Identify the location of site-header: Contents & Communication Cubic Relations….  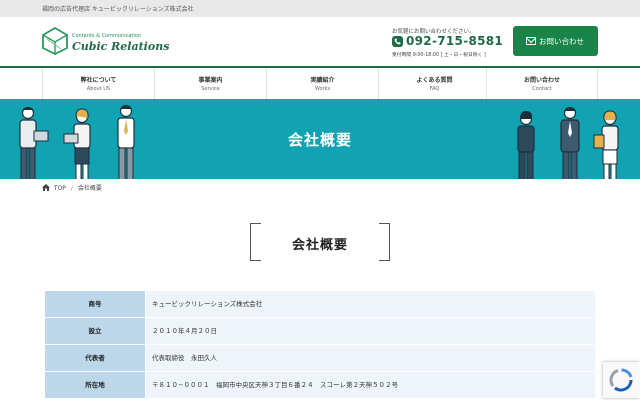
(320, 41).